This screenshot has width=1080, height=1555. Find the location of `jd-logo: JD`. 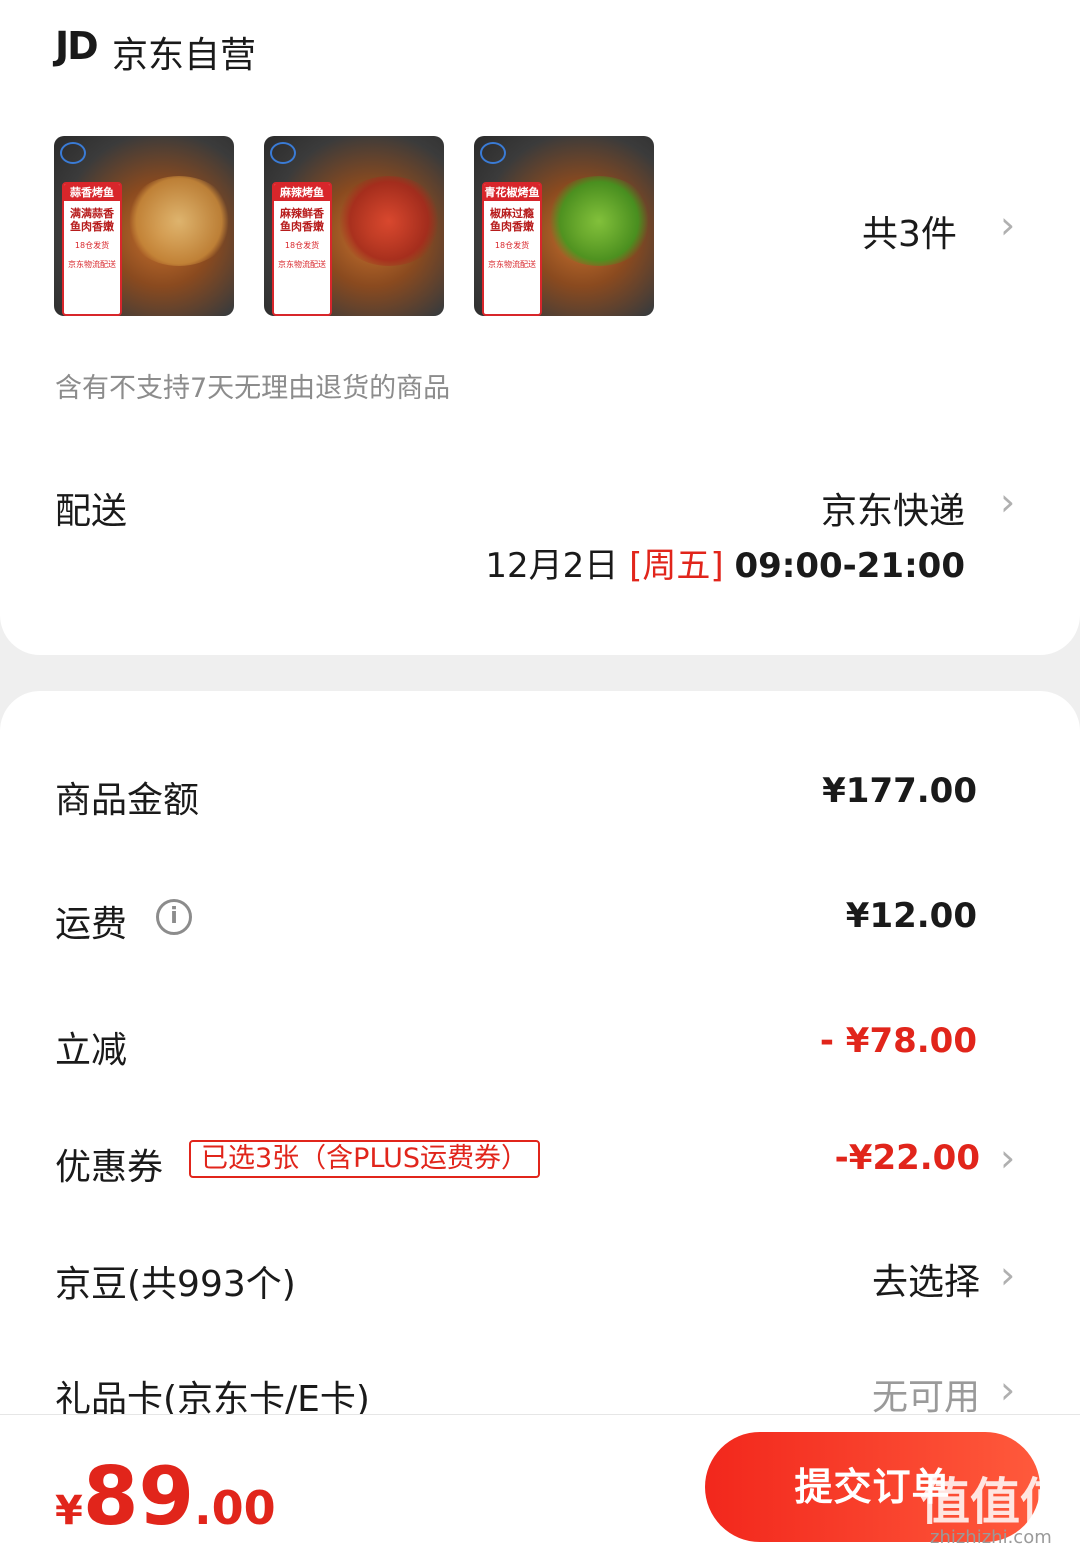

jd-logo: JD is located at coordinates (77, 46).